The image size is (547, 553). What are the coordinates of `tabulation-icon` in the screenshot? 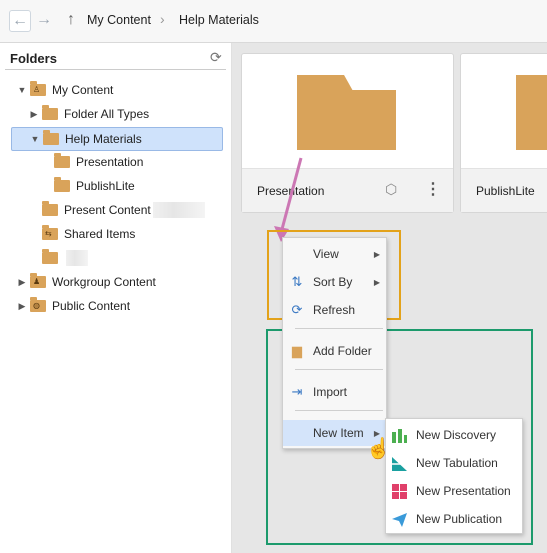 It's located at (399, 463).